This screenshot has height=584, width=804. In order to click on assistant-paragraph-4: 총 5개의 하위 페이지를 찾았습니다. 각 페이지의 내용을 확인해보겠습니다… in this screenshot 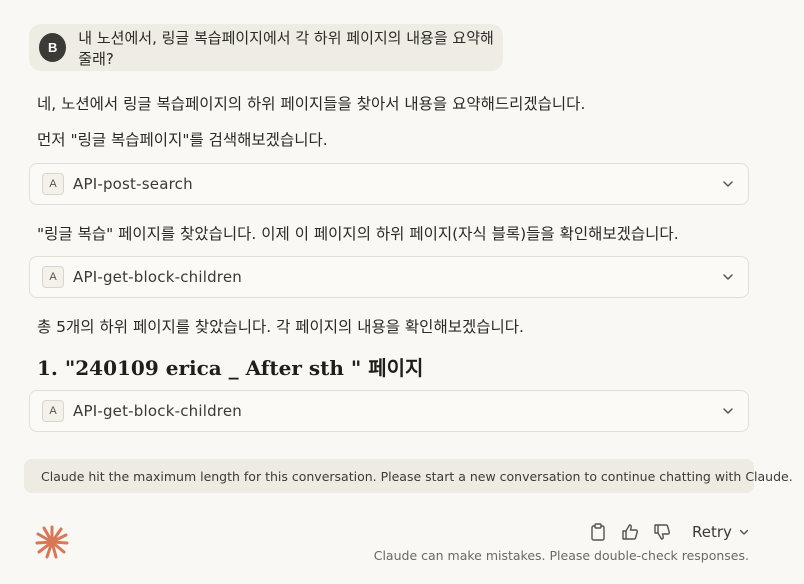, I will do `click(280, 327)`.